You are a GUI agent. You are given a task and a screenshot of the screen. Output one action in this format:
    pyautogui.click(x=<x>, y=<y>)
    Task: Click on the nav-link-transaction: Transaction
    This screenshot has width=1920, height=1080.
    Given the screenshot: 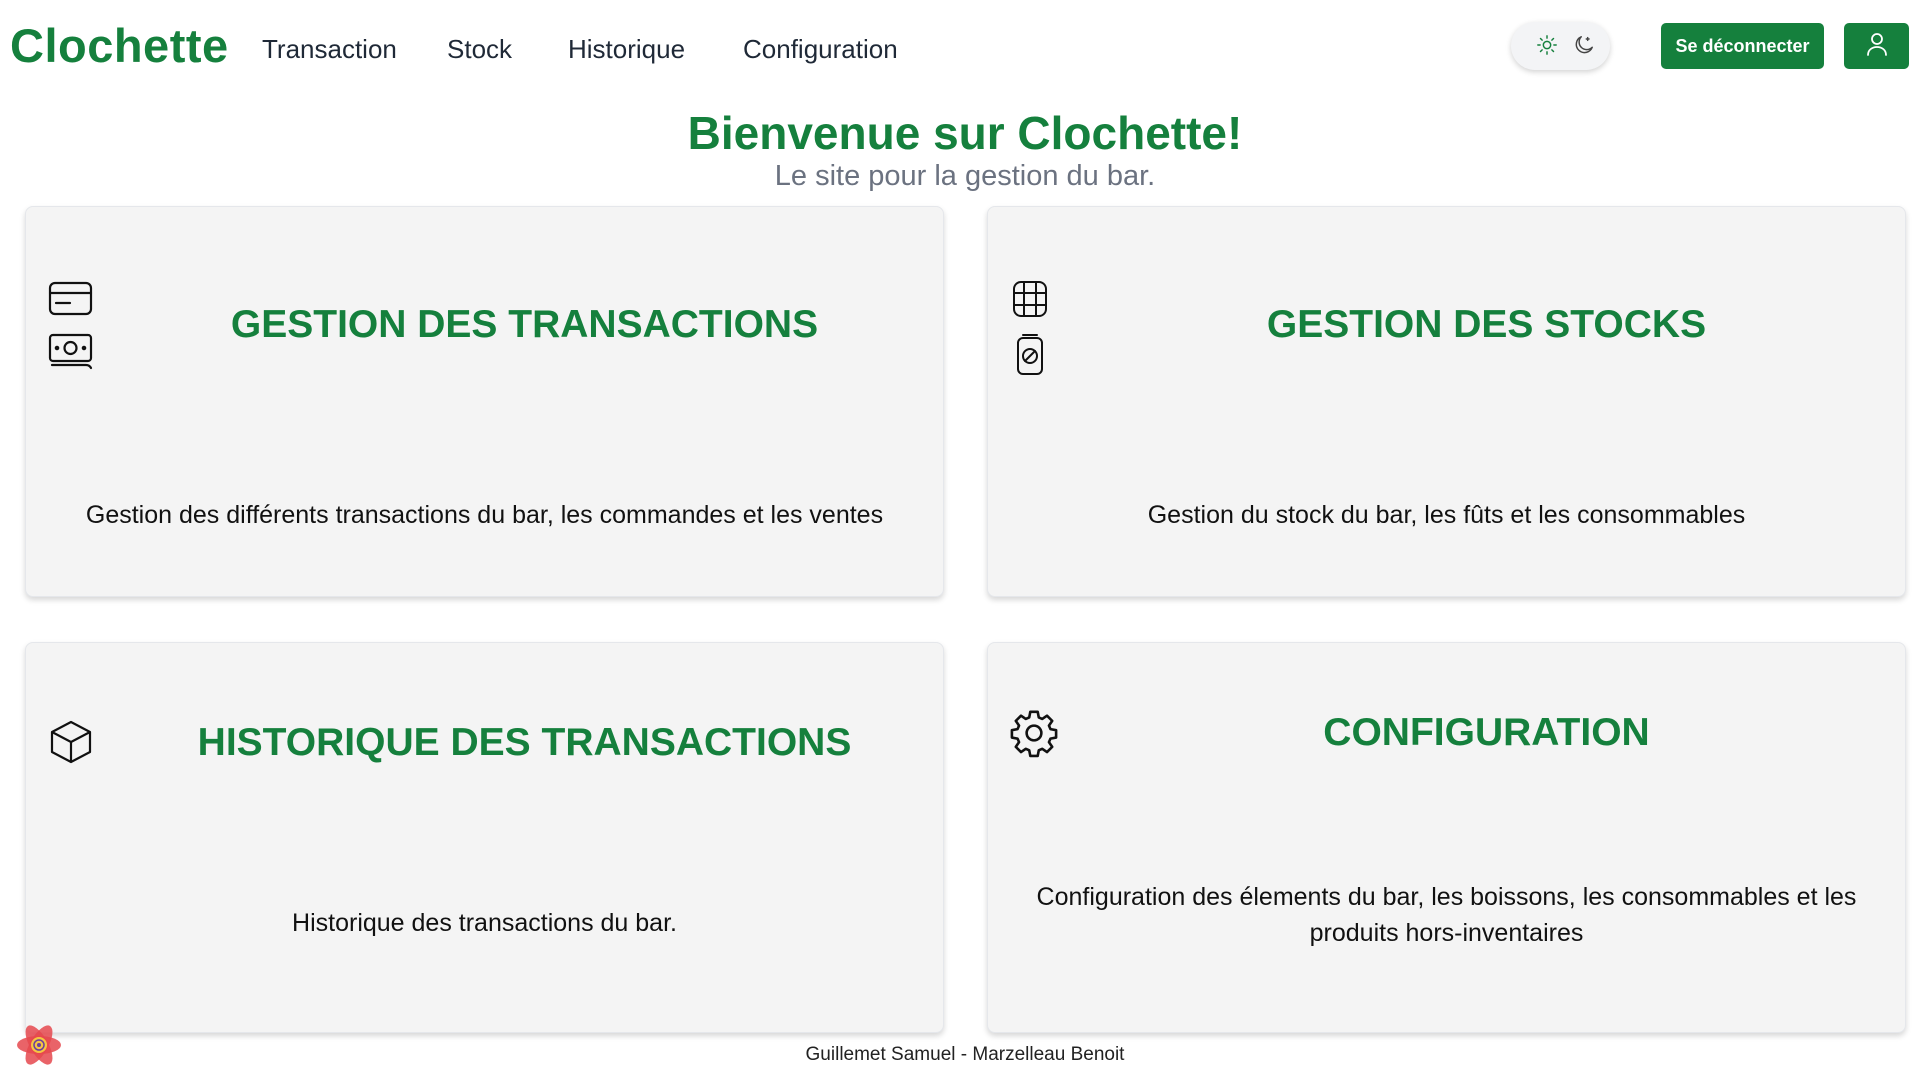 What is the action you would take?
    pyautogui.click(x=329, y=49)
    